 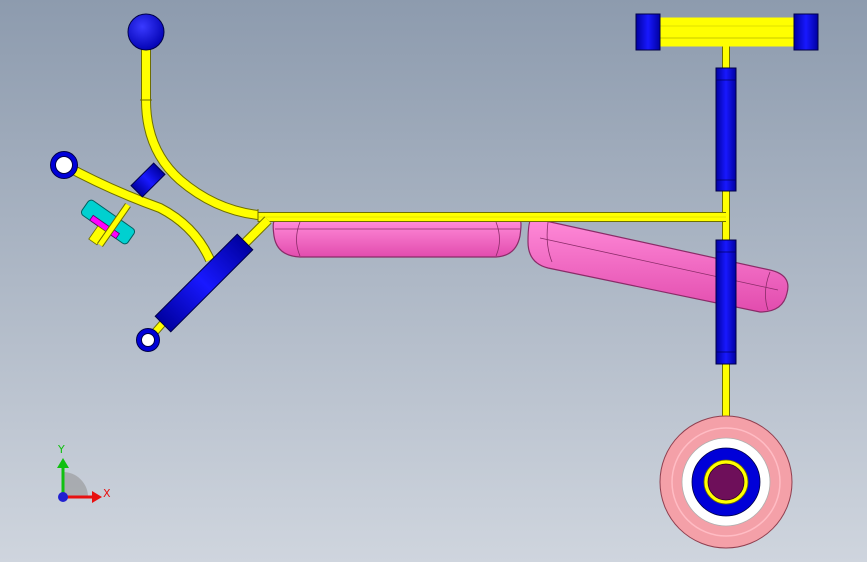 What do you see at coordinates (107, 493) in the screenshot?
I see `x-axis-label: X` at bounding box center [107, 493].